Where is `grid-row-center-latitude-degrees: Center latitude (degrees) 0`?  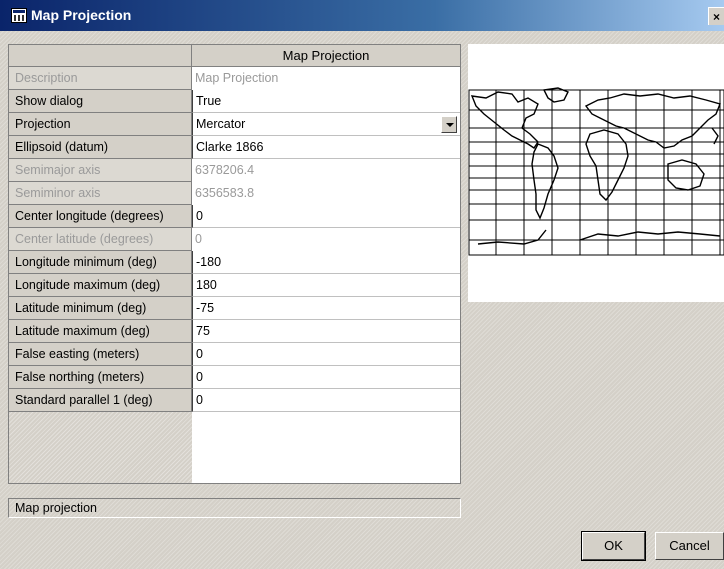
grid-row-center-latitude-degrees: Center latitude (degrees) 0 is located at coordinates (234, 239).